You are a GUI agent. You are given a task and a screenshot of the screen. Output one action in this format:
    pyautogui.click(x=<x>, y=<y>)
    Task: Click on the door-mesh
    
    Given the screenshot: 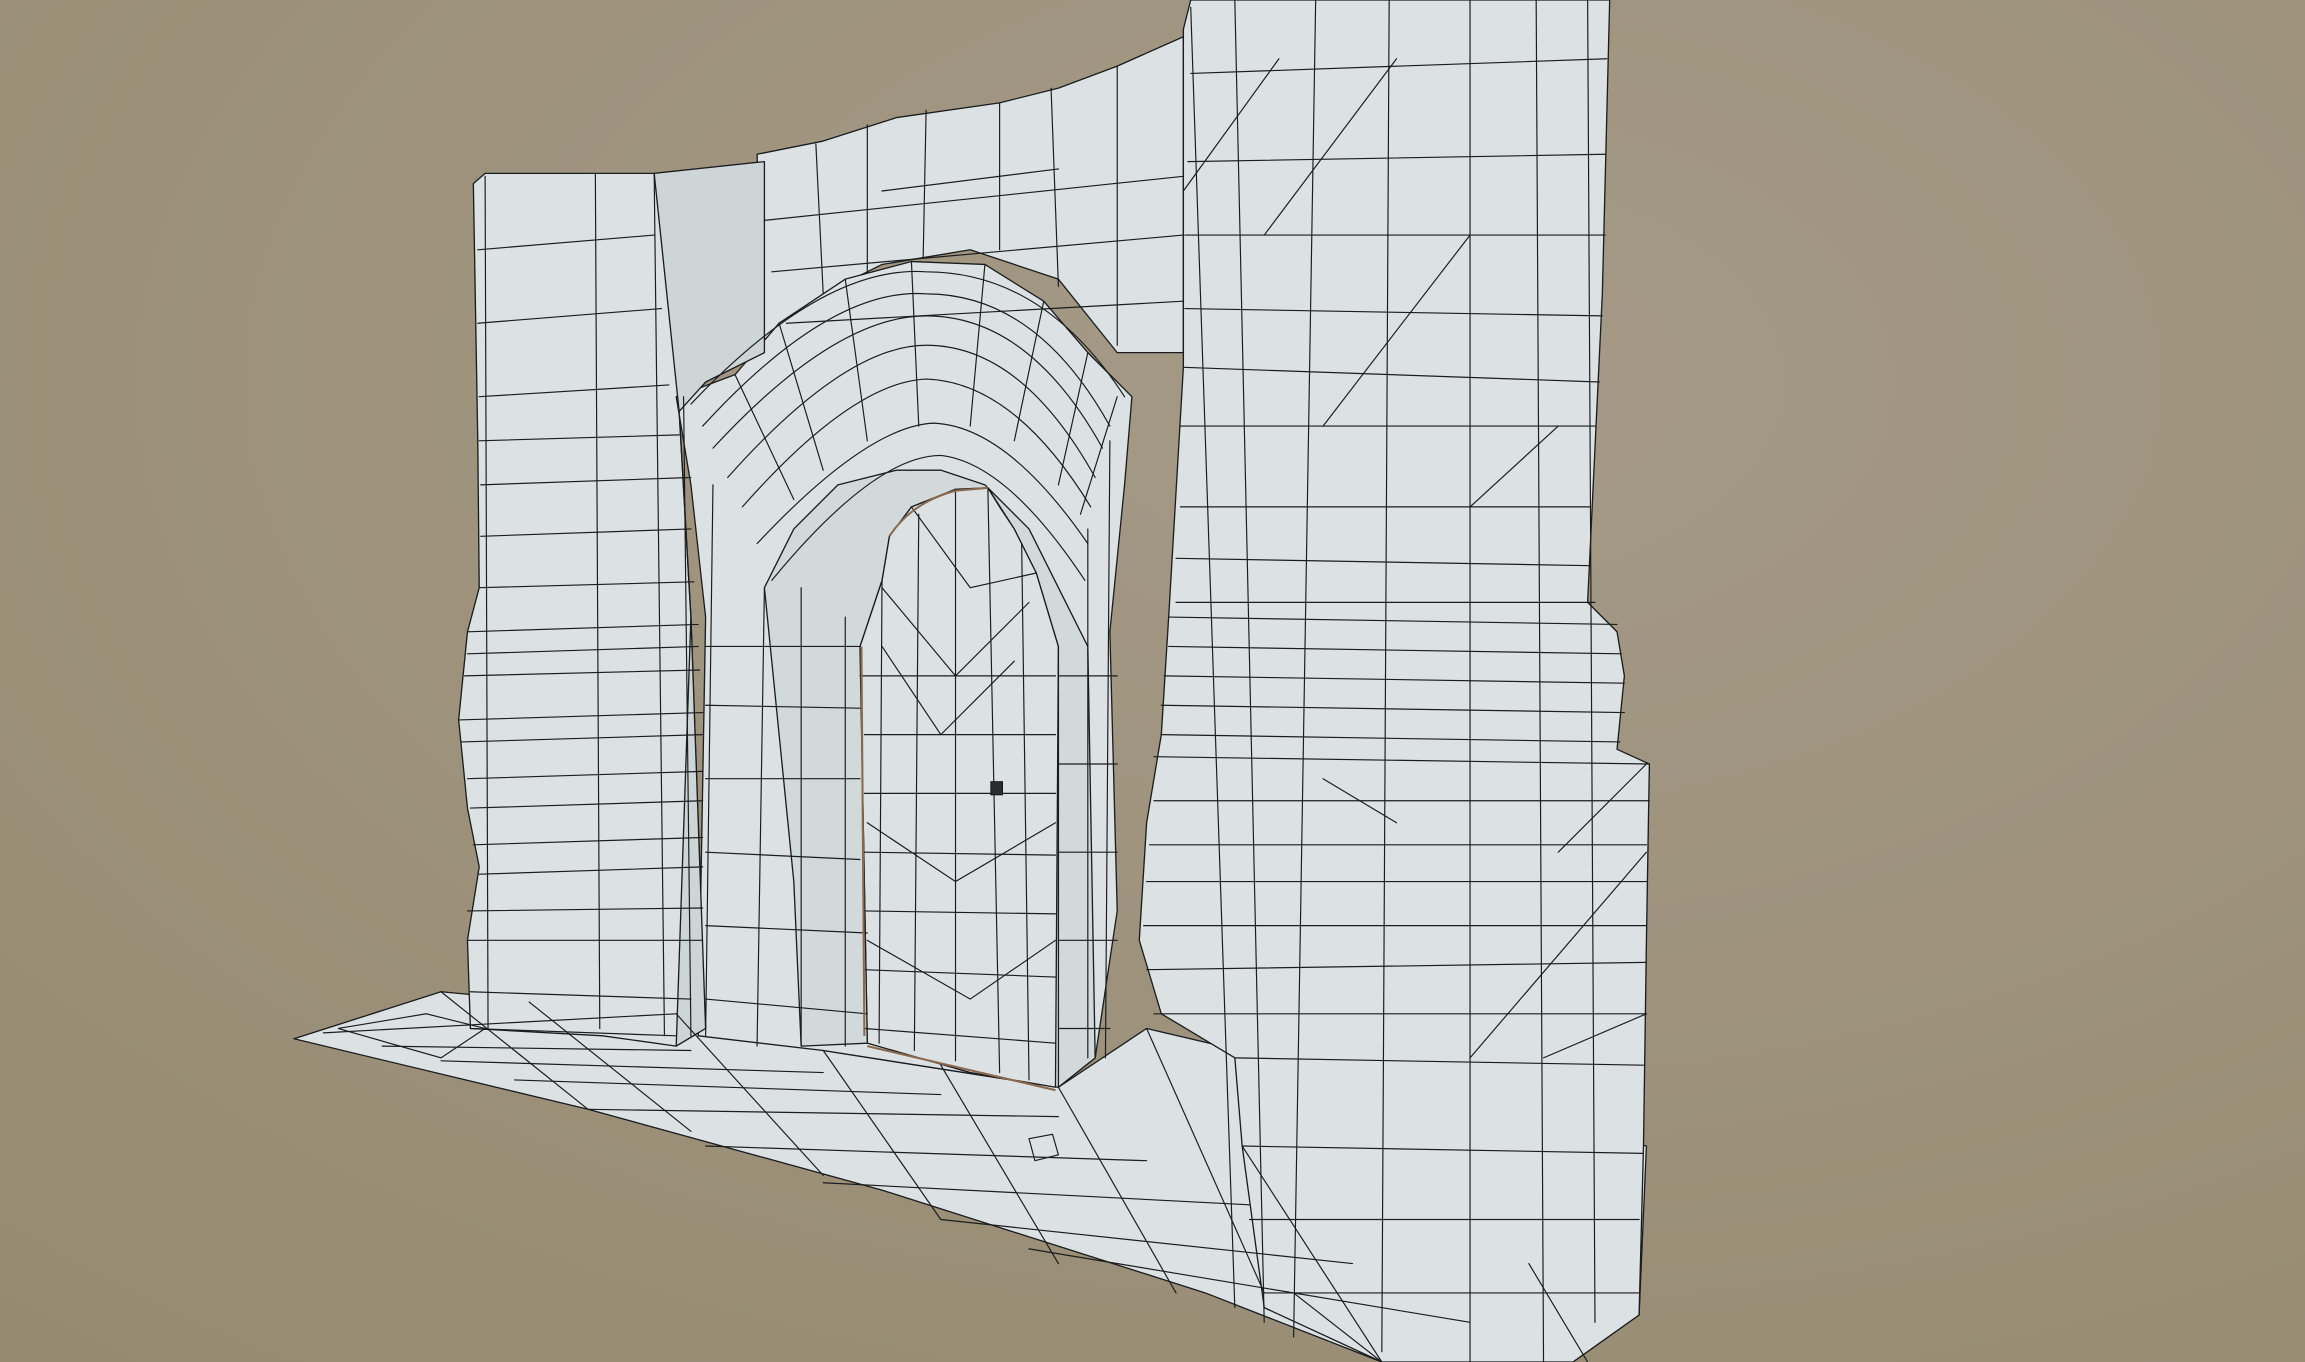 What is the action you would take?
    pyautogui.click(x=959, y=787)
    